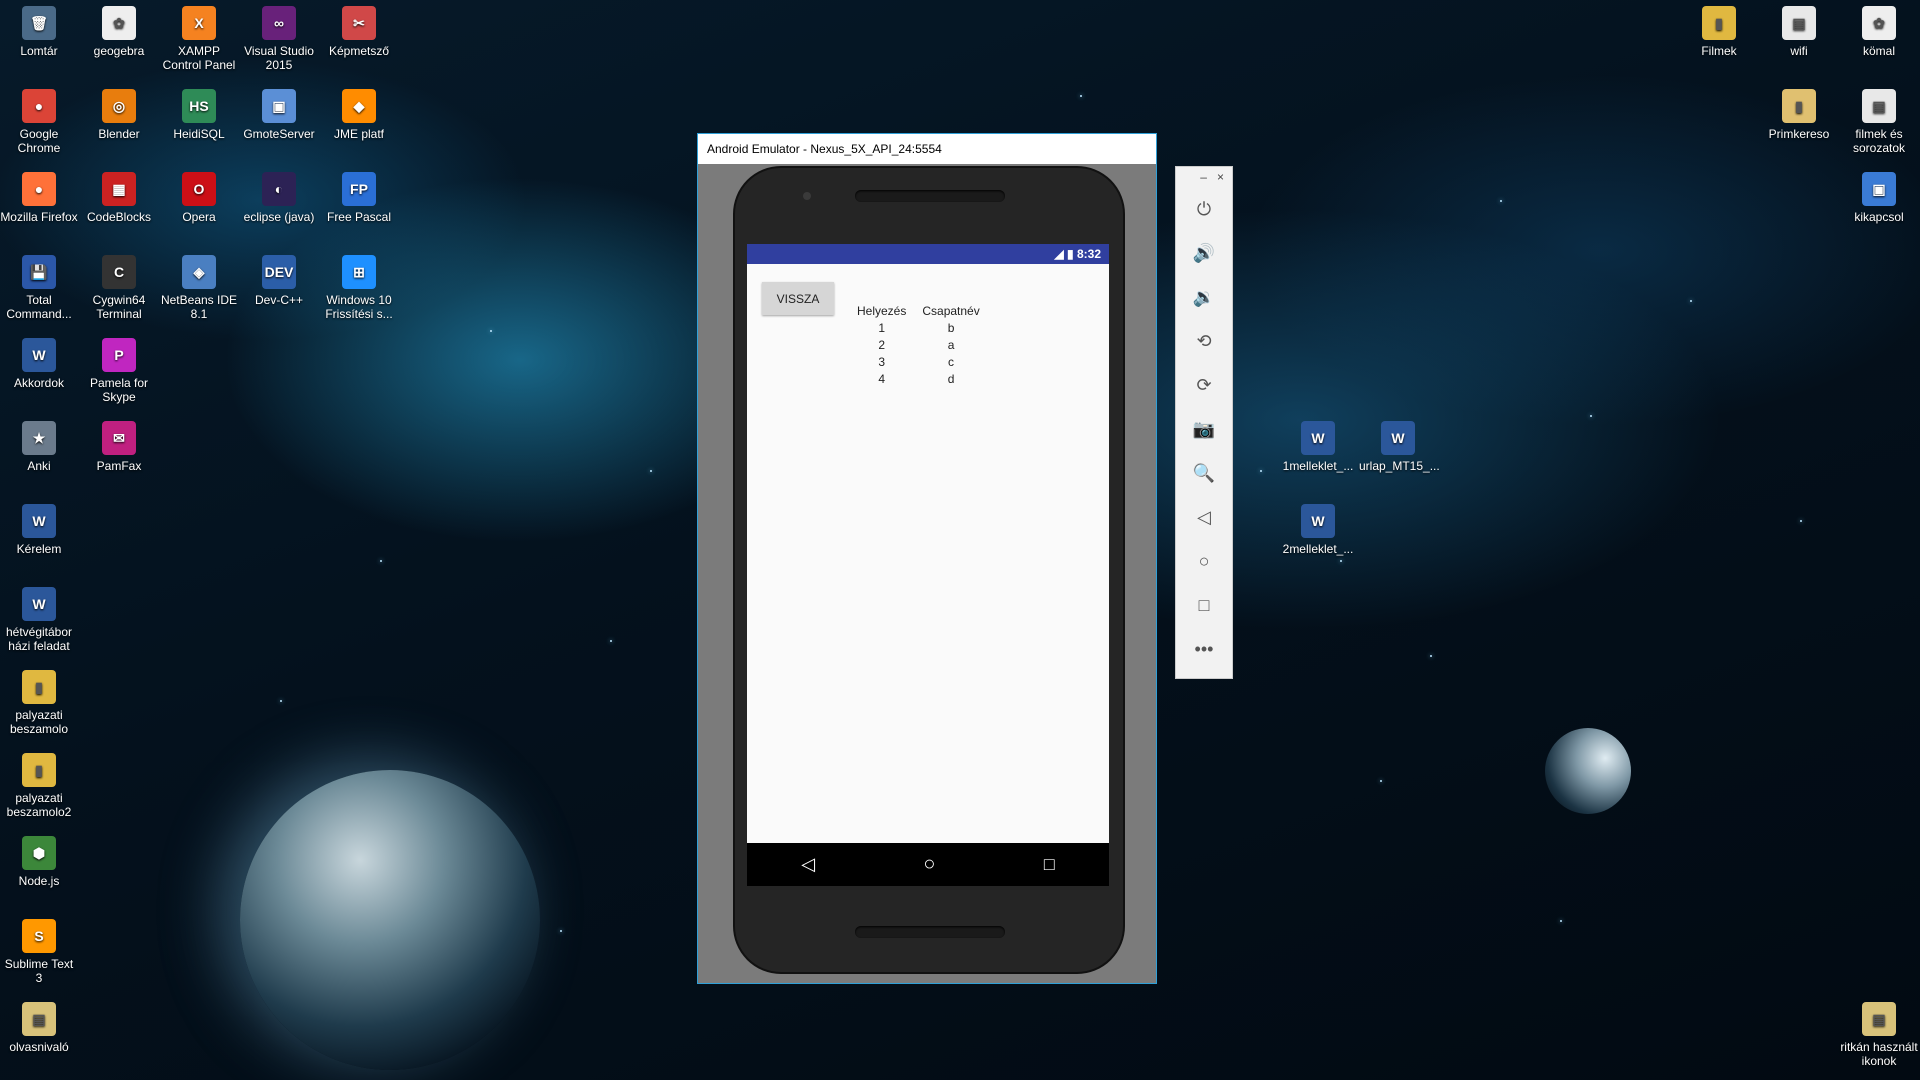 The height and width of the screenshot is (1080, 1920). I want to click on desktop-icon-label: Google Chrome, so click(39, 141).